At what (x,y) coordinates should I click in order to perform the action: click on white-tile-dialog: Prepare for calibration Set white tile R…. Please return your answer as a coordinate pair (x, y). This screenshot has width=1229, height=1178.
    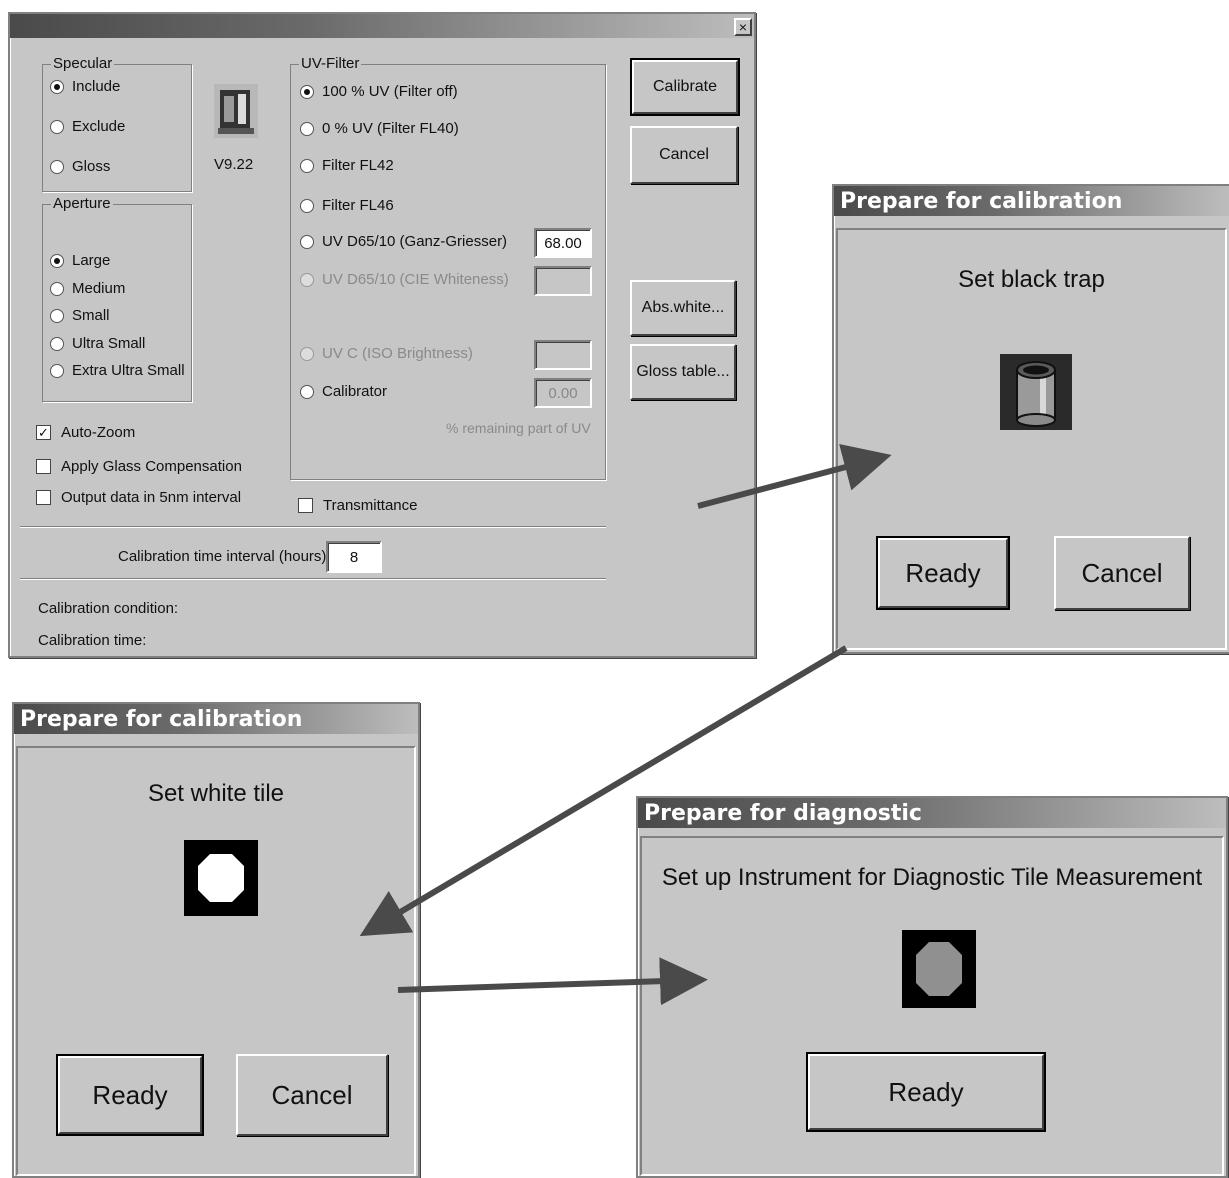
    Looking at the image, I should click on (216, 940).